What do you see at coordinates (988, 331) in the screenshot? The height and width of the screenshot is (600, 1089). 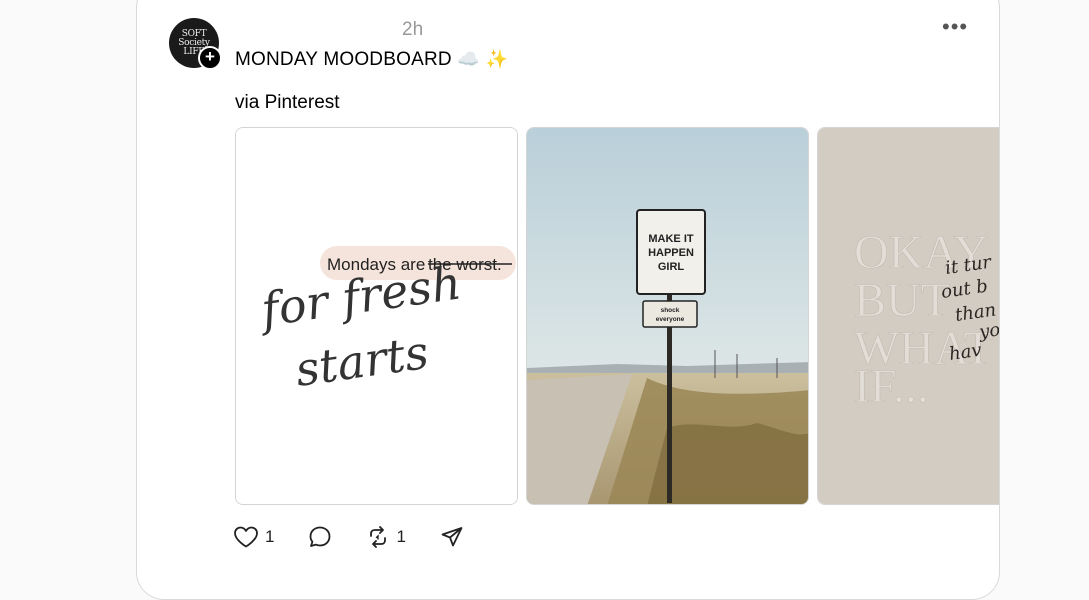 I see `script-line-4: yo` at bounding box center [988, 331].